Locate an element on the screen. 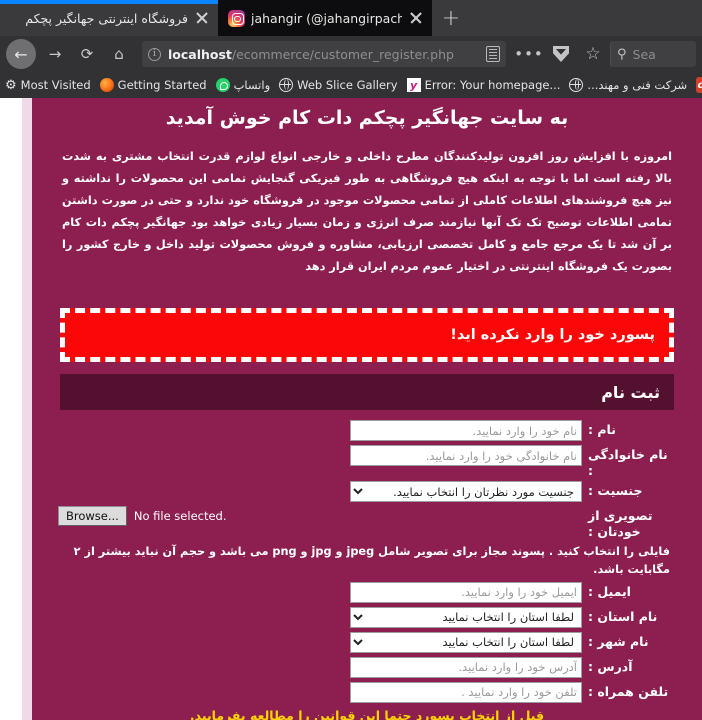 This screenshot has width=702, height=720. form-row-city: نام شهر : لطفا استان را انتخاب نمایید is located at coordinates (367, 642).